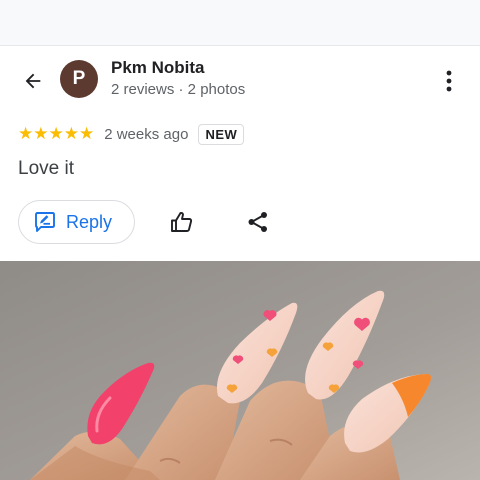  Describe the element at coordinates (158, 68) in the screenshot. I see `author-name: Pkm Nobita` at that location.